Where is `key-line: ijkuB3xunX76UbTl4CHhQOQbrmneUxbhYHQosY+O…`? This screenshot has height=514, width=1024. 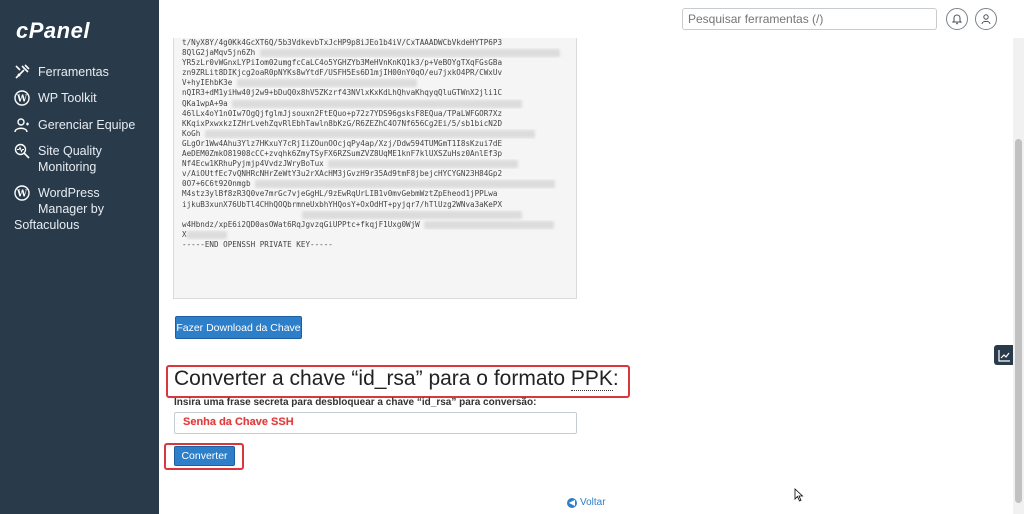 key-line: ijkuB3xunX76UbTl4CHhQOQbrmneUxbhYHQosY+O… is located at coordinates (342, 204).